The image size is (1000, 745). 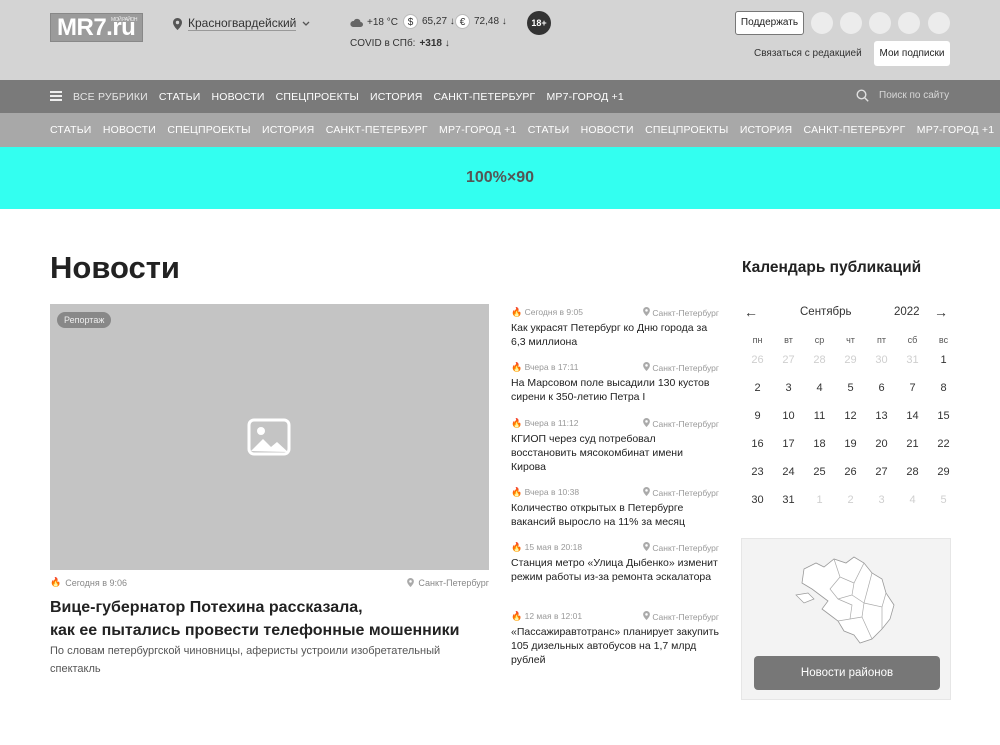 What do you see at coordinates (241, 23) in the screenshot?
I see `location-selector: Красногвардейский` at bounding box center [241, 23].